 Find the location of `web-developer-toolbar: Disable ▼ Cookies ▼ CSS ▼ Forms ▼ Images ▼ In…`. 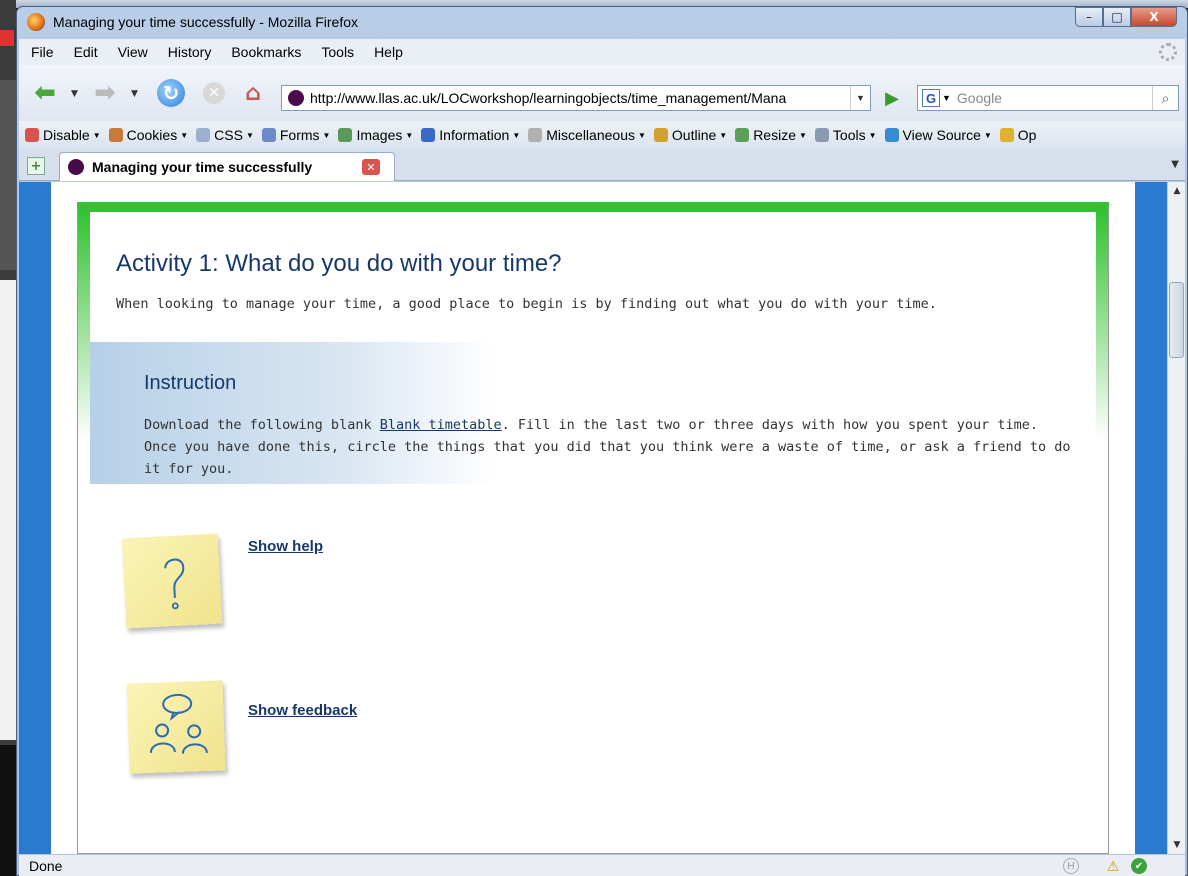

web-developer-toolbar: Disable ▼ Cookies ▼ CSS ▼ Forms ▼ Images ▼ In… is located at coordinates (602, 135).